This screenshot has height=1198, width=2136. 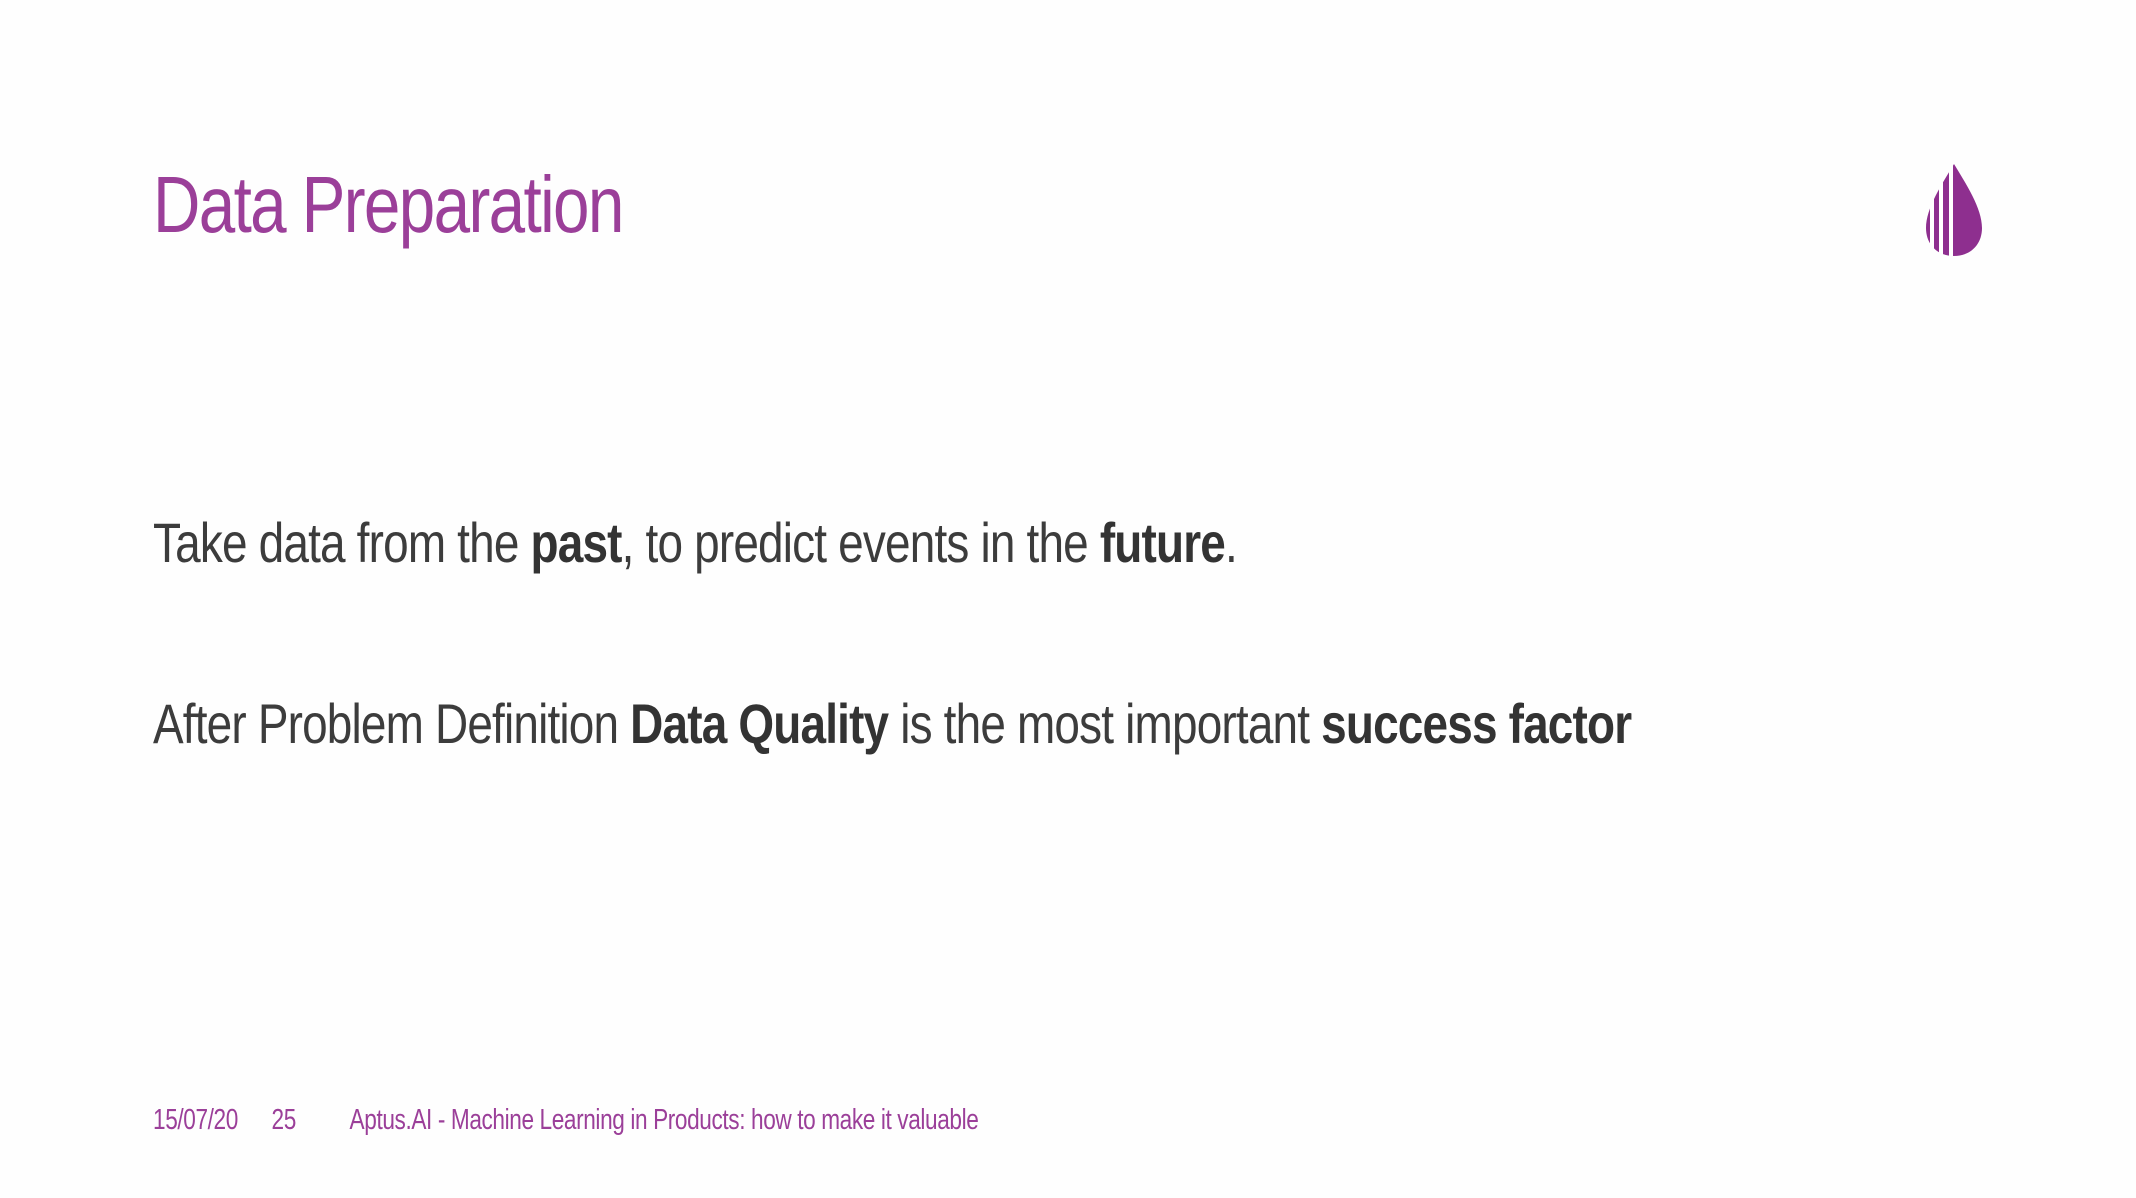 I want to click on statement-text: After Problem Definition, so click(x=392, y=723).